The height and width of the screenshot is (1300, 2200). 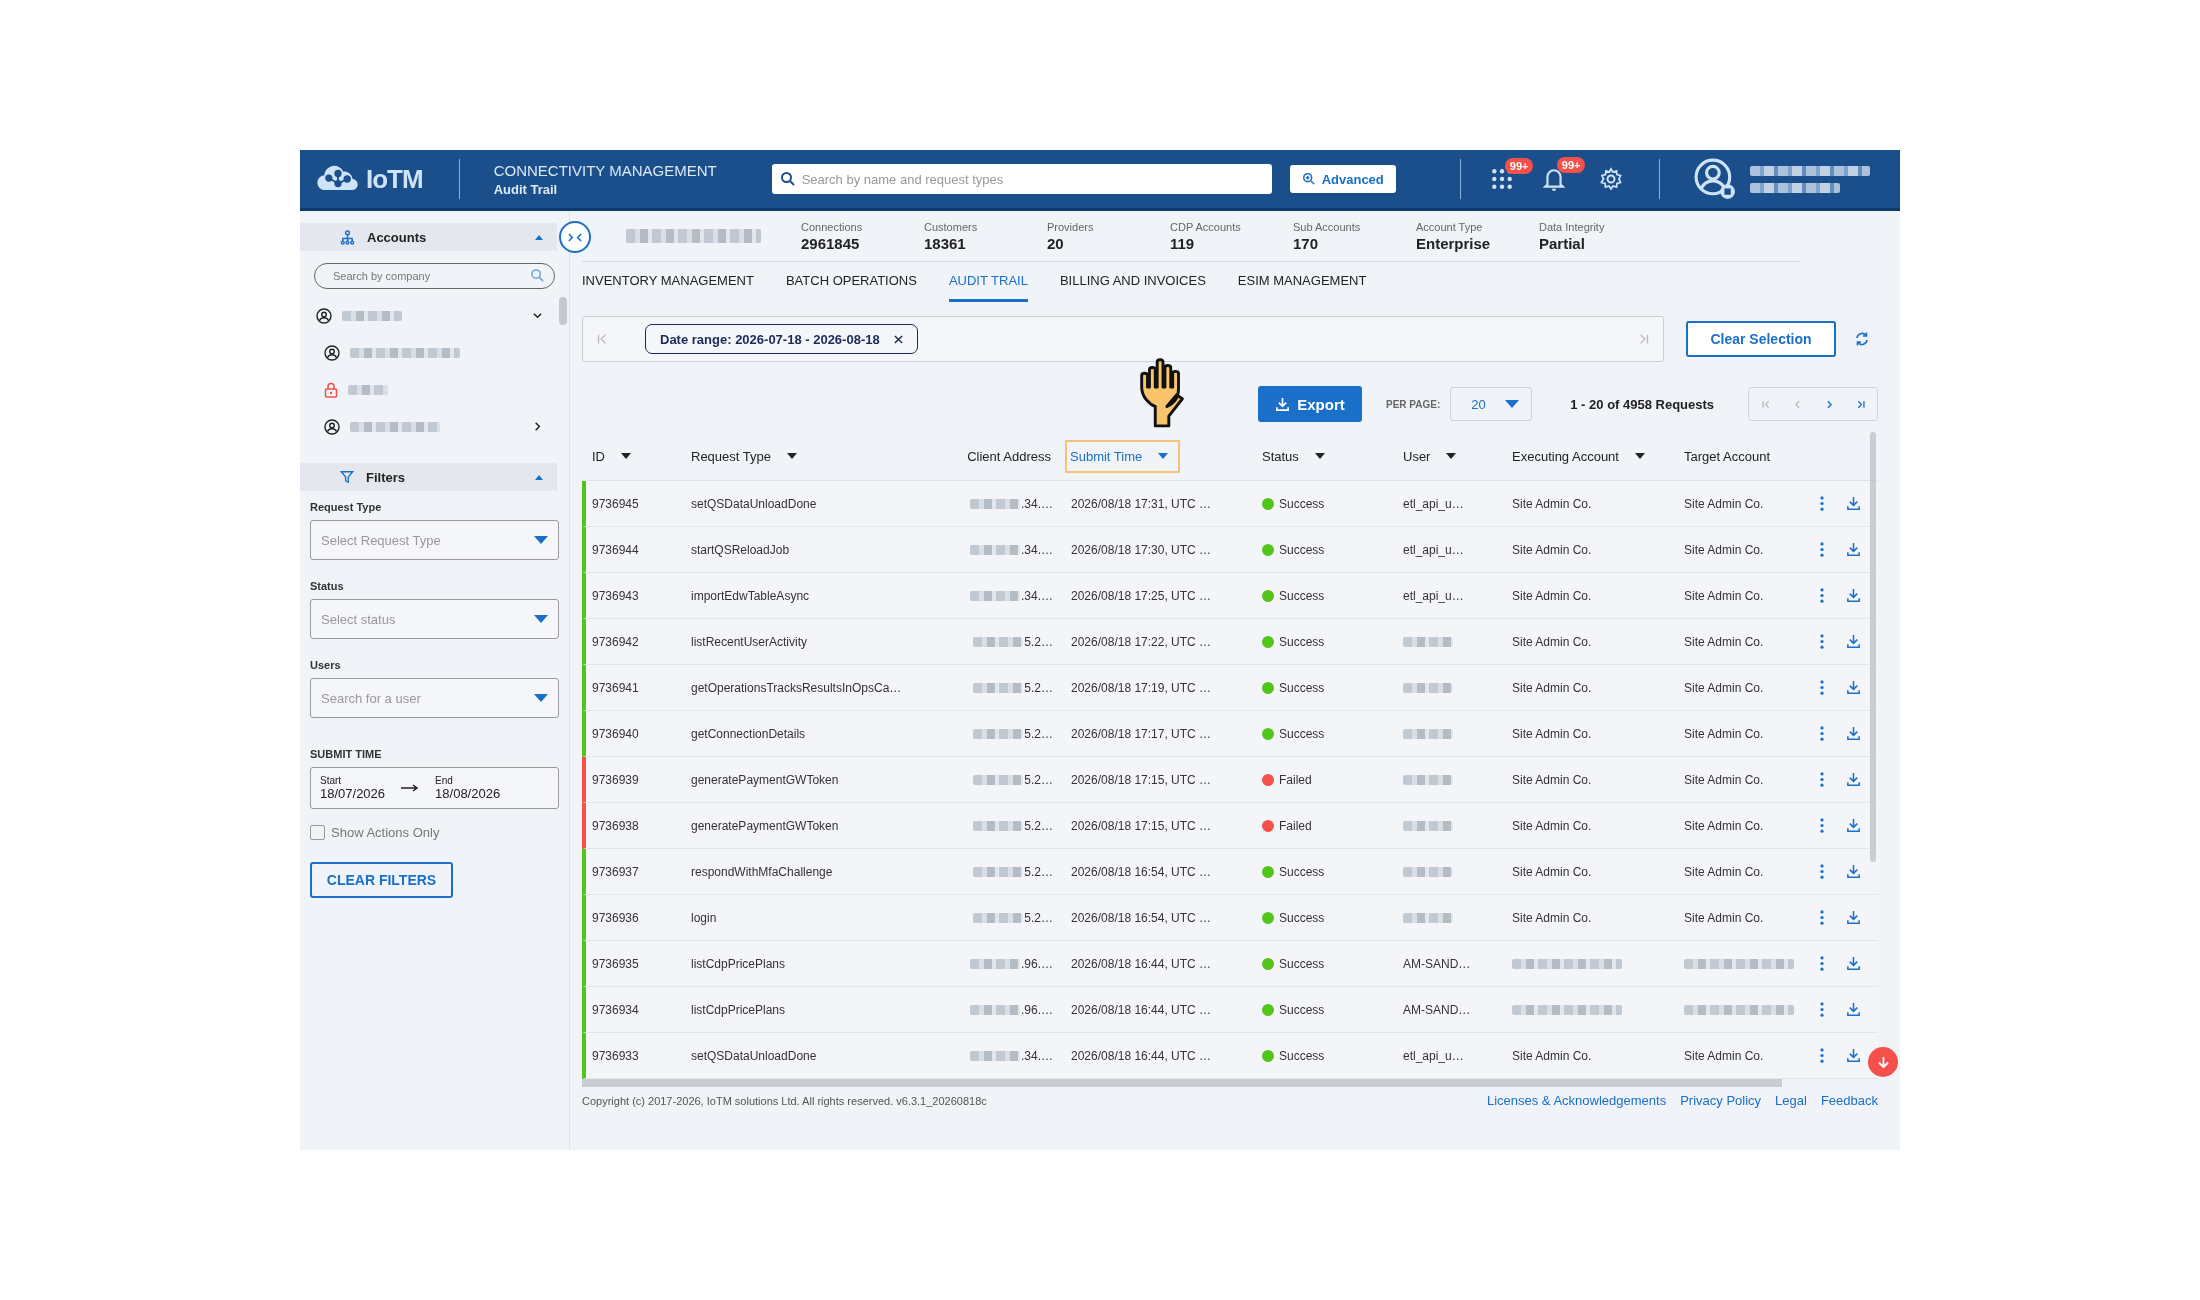 What do you see at coordinates (1021, 179) in the screenshot?
I see `search-field: Search by name and request types` at bounding box center [1021, 179].